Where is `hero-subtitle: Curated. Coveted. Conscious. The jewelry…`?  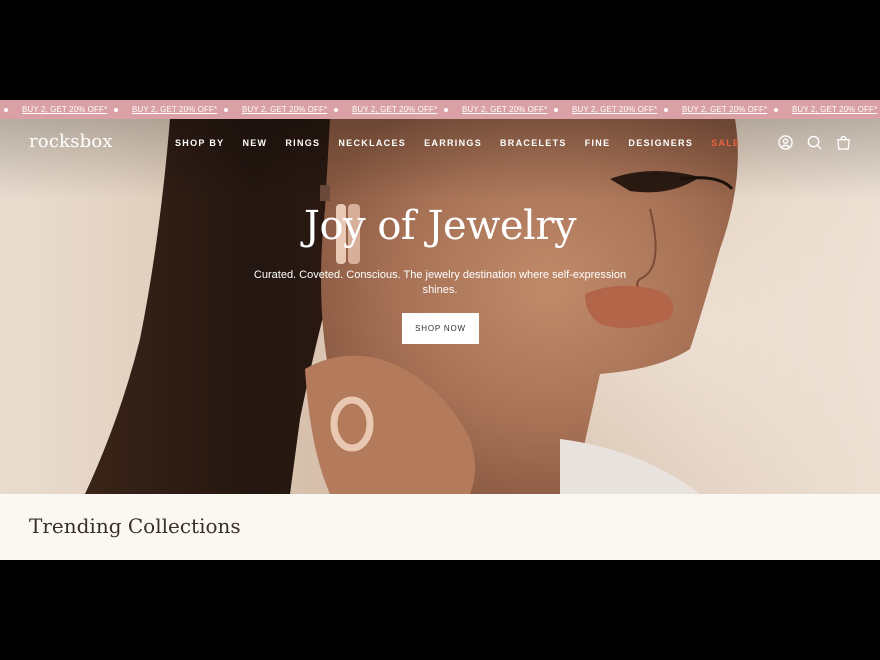 hero-subtitle: Curated. Coveted. Conscious. The jewelry… is located at coordinates (440, 282).